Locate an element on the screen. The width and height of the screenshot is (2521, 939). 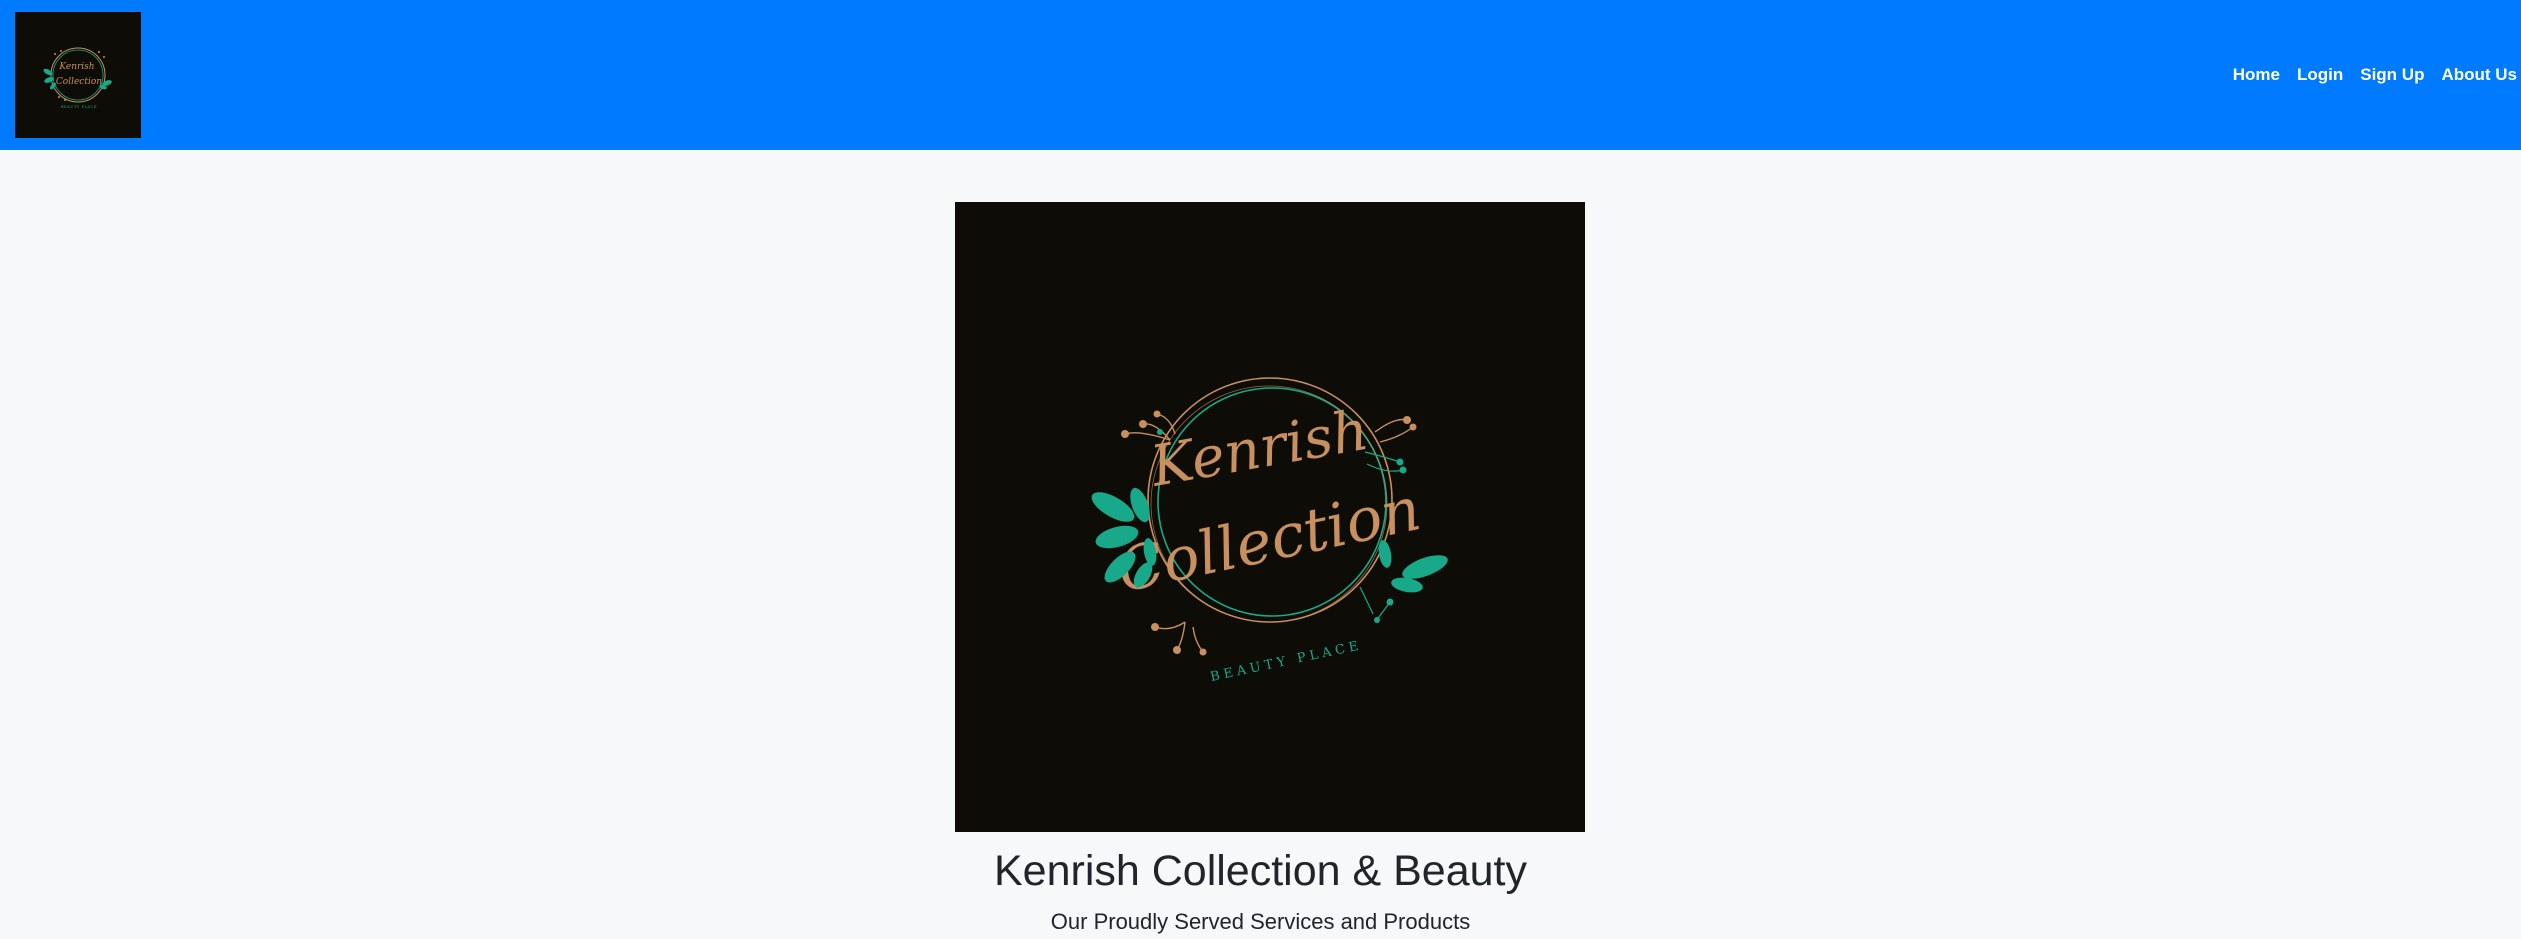
svg-text: Collection is located at coordinates (79, 82).